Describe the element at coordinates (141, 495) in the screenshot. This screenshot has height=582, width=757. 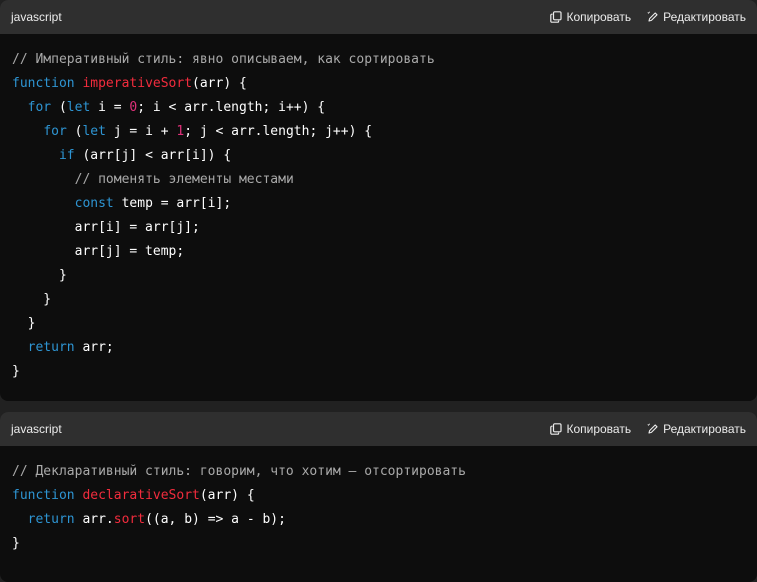
I see `code-token: declarativeSort` at that location.